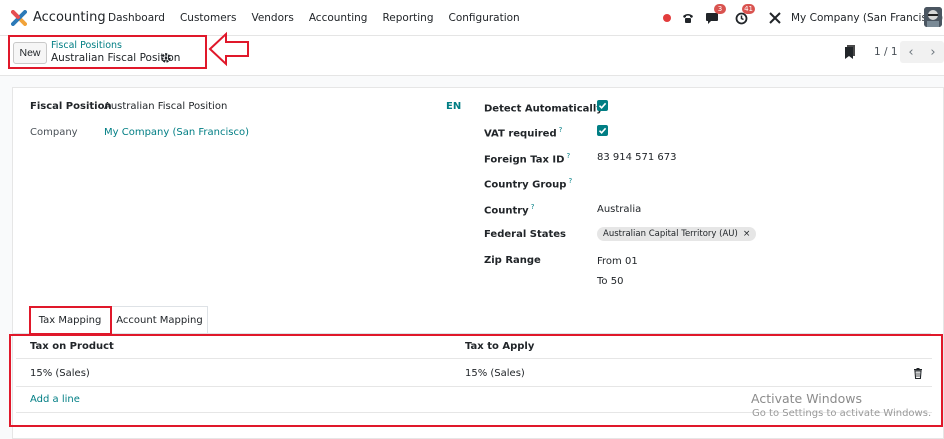  What do you see at coordinates (867, 18) in the screenshot?
I see `company-switcher: My Company (San Francisco)` at bounding box center [867, 18].